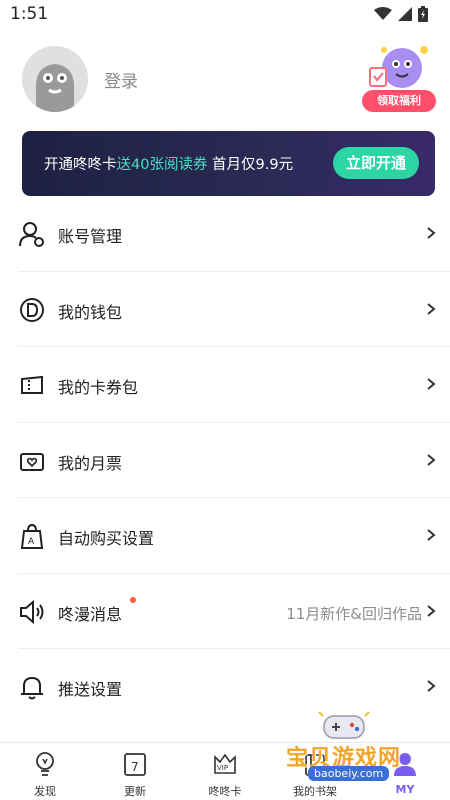  What do you see at coordinates (45, 791) in the screenshot?
I see `tab-label: 发现` at bounding box center [45, 791].